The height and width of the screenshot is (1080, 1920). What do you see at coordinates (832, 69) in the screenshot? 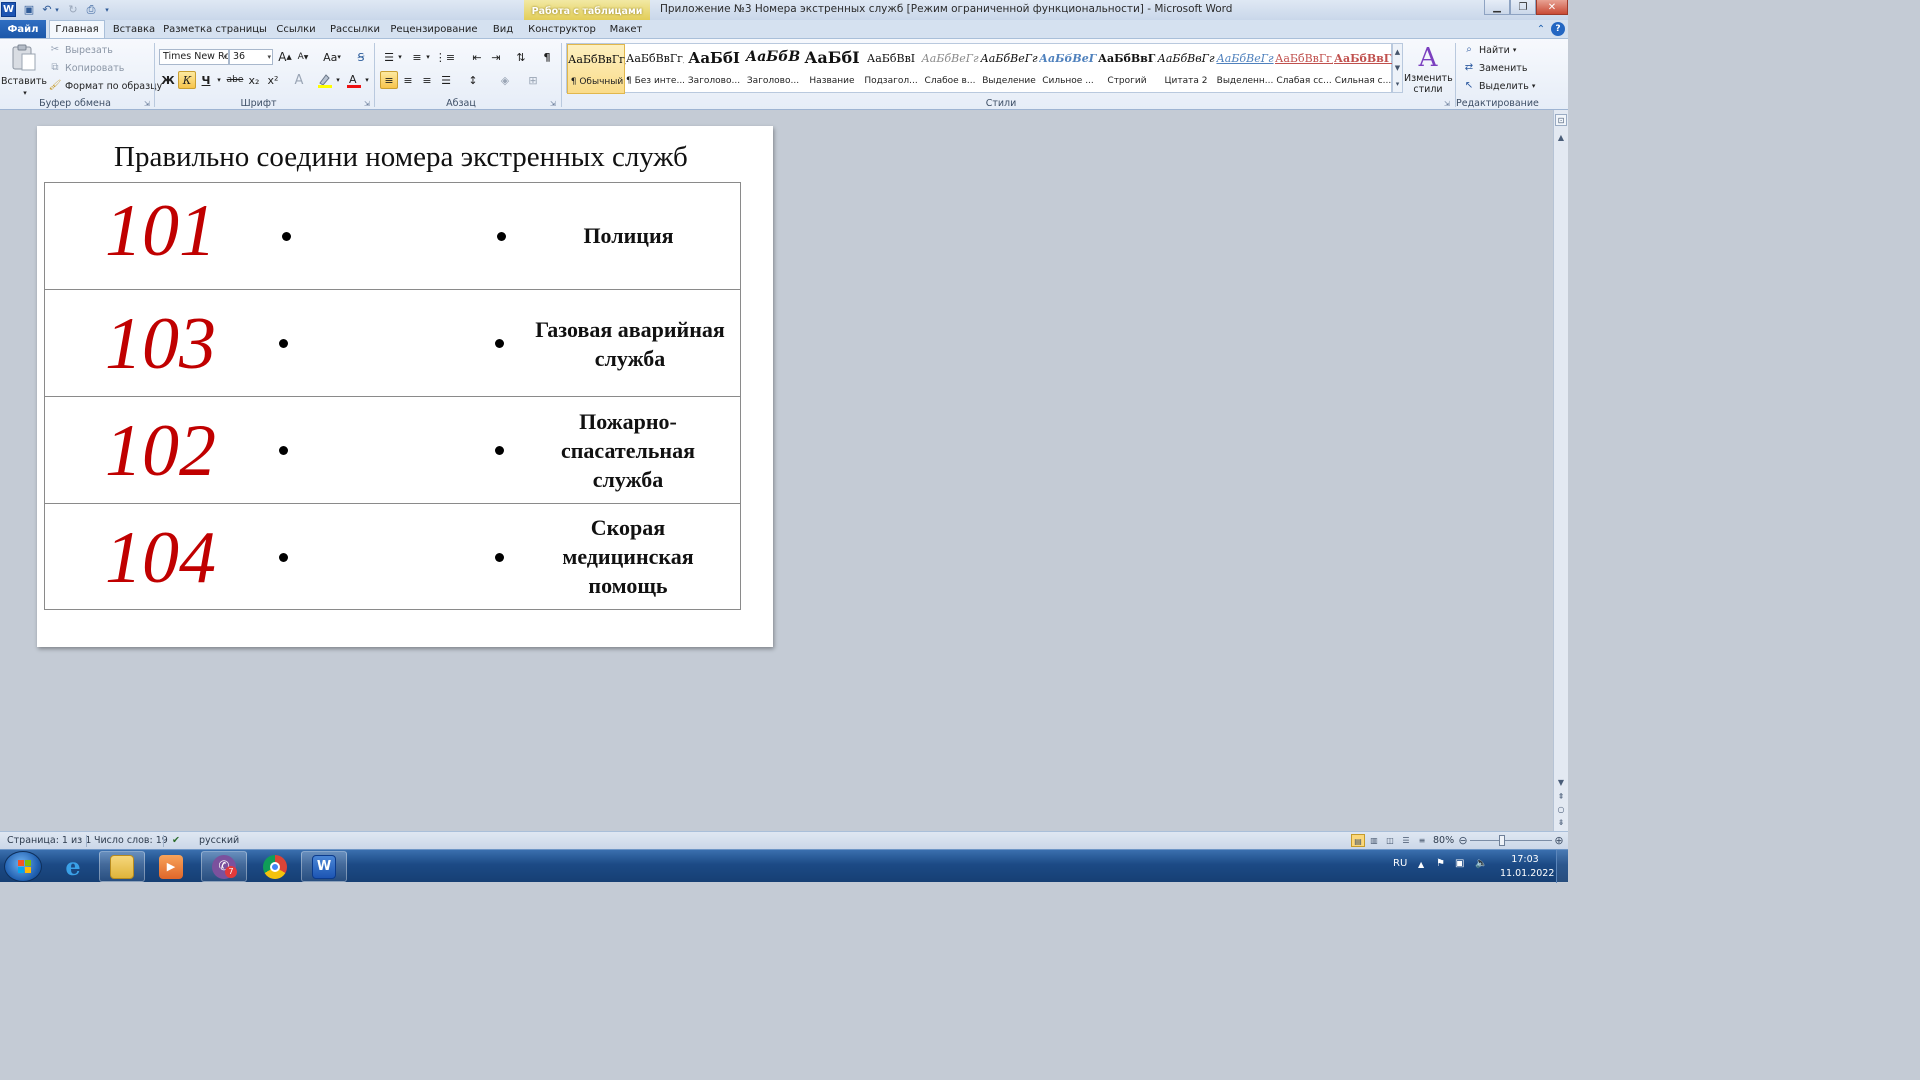
I see `style-title: АаБбI Название` at bounding box center [832, 69].